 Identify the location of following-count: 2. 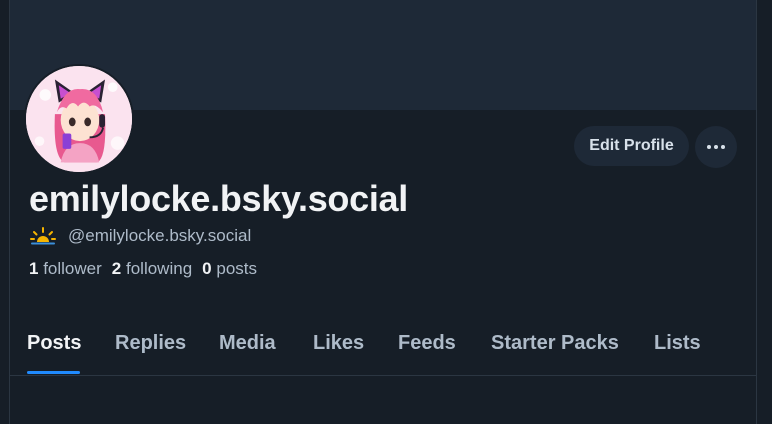
(116, 268).